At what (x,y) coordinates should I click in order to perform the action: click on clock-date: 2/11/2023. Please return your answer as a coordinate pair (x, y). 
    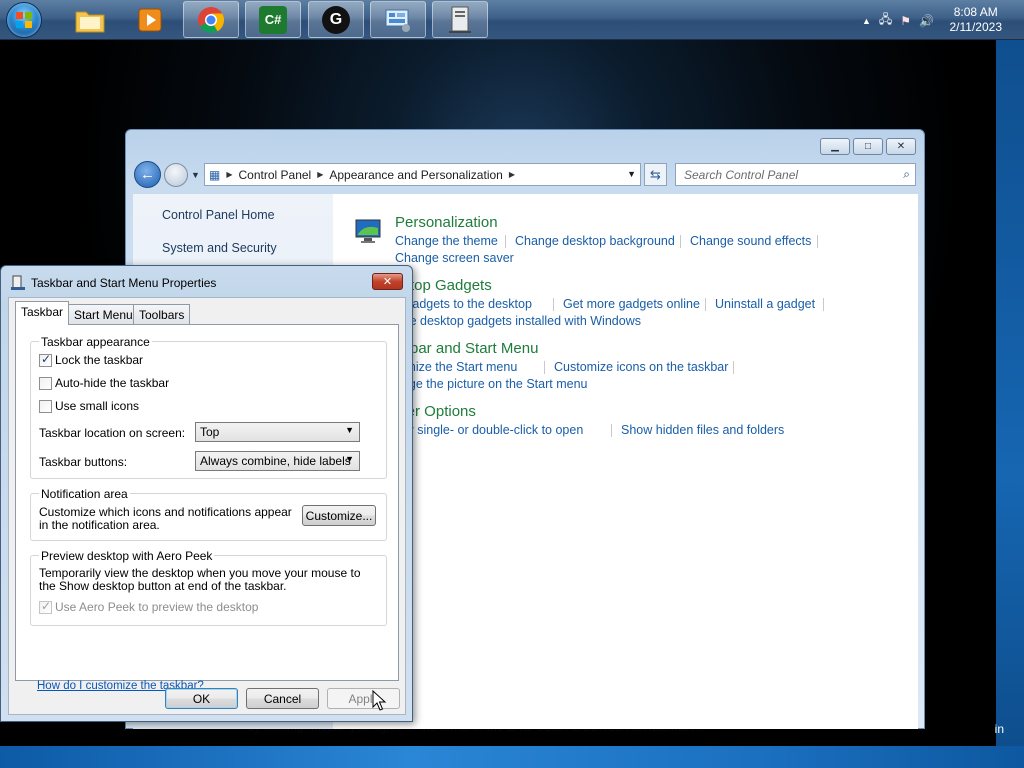
    Looking at the image, I should click on (976, 27).